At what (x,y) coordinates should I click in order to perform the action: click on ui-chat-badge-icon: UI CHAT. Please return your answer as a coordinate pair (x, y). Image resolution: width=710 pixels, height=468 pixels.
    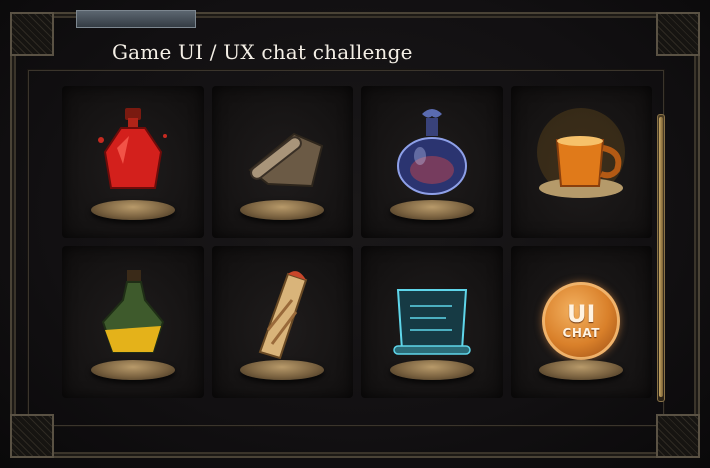
    Looking at the image, I should click on (581, 321).